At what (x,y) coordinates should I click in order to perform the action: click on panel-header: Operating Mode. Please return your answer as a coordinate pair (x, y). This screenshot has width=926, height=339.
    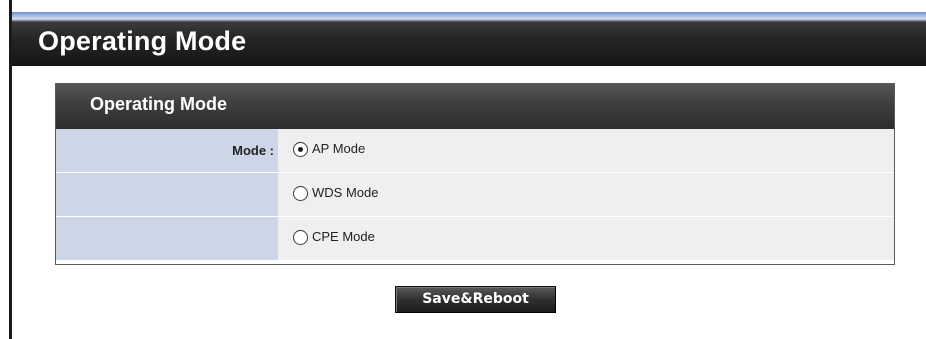
    Looking at the image, I should click on (475, 106).